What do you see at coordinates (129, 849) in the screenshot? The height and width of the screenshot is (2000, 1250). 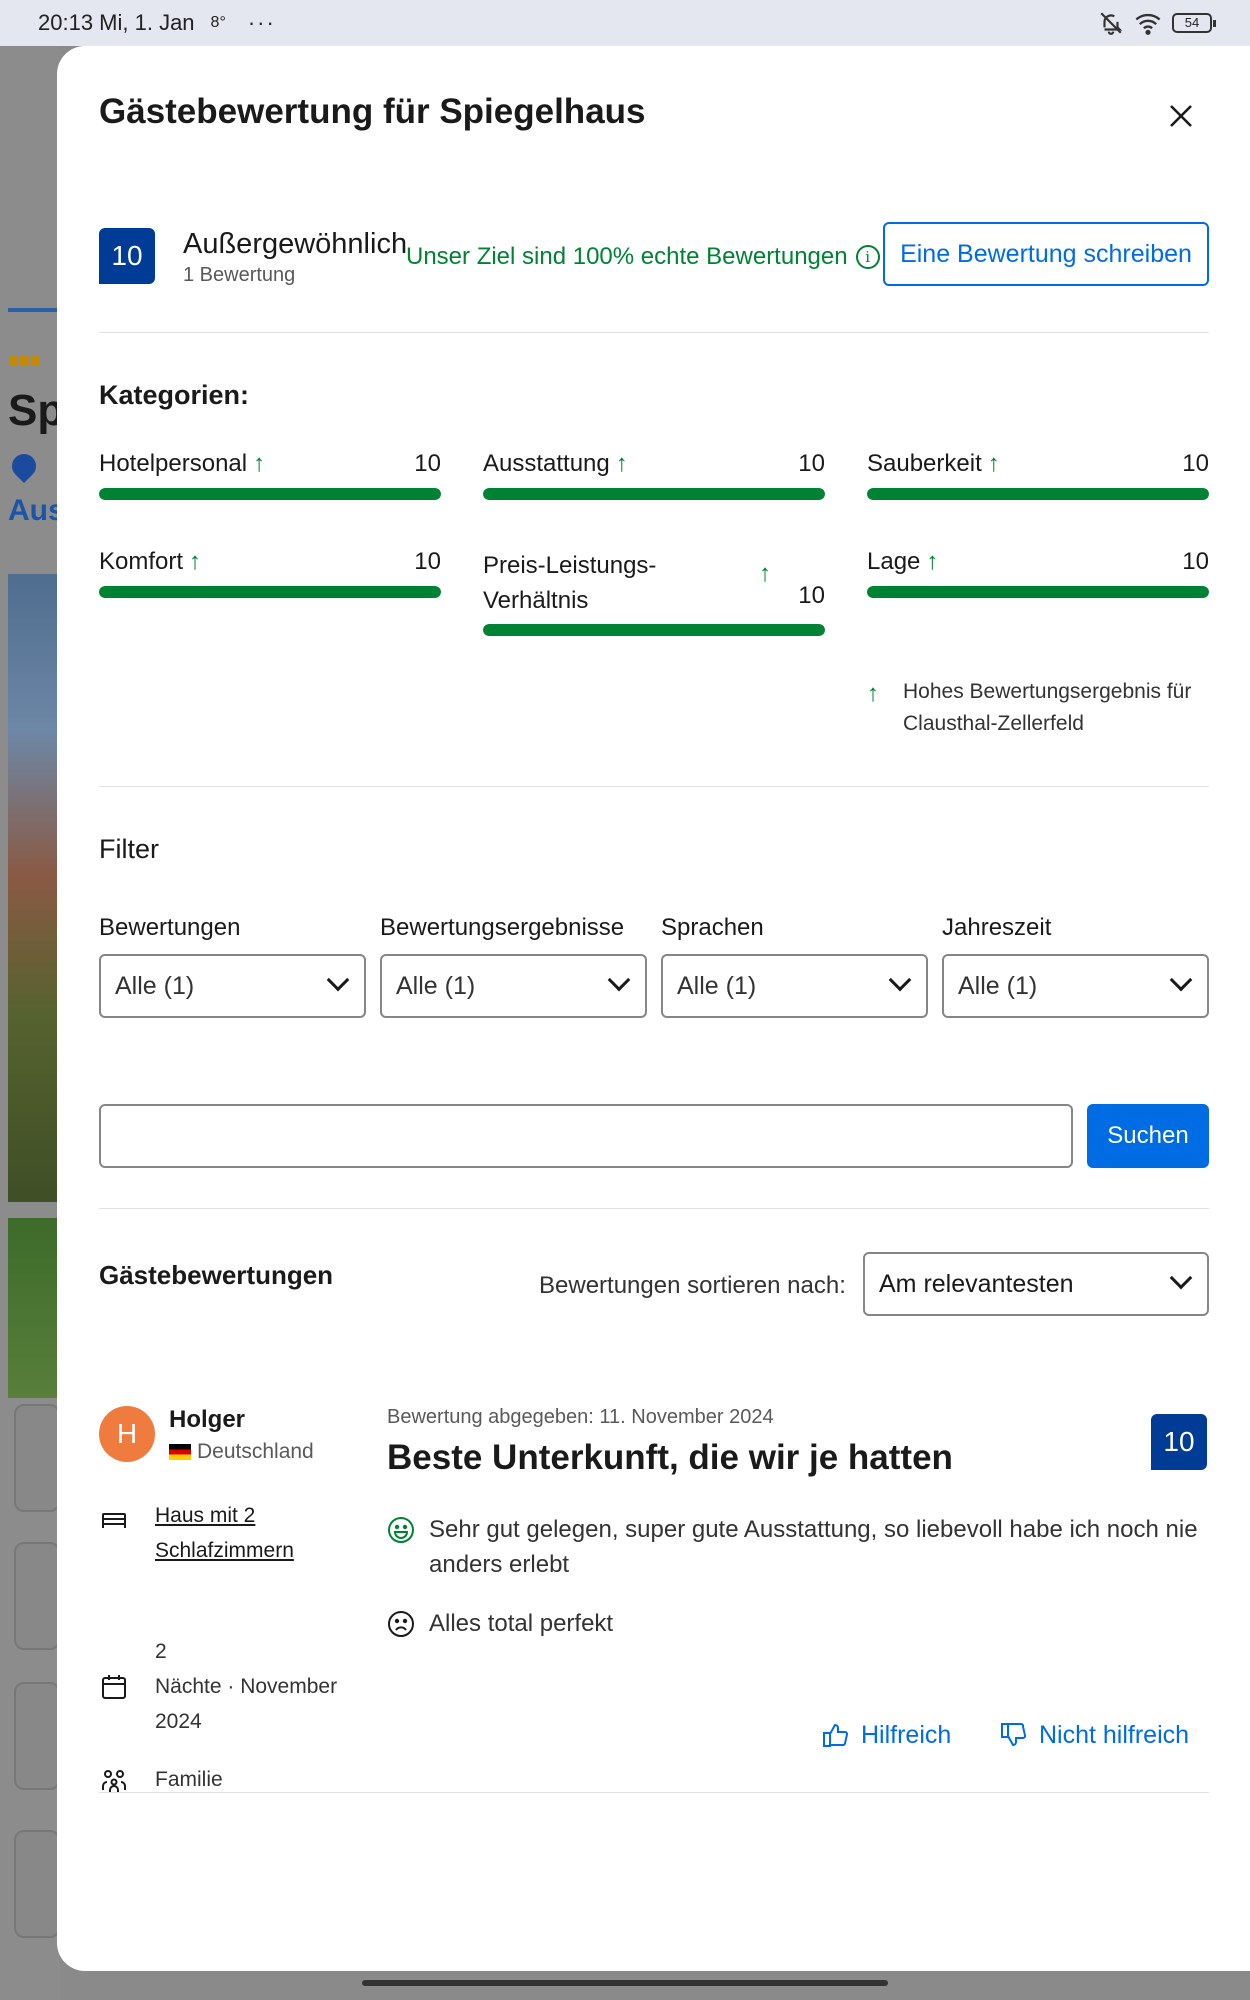 I see `filter-heading: Filter` at bounding box center [129, 849].